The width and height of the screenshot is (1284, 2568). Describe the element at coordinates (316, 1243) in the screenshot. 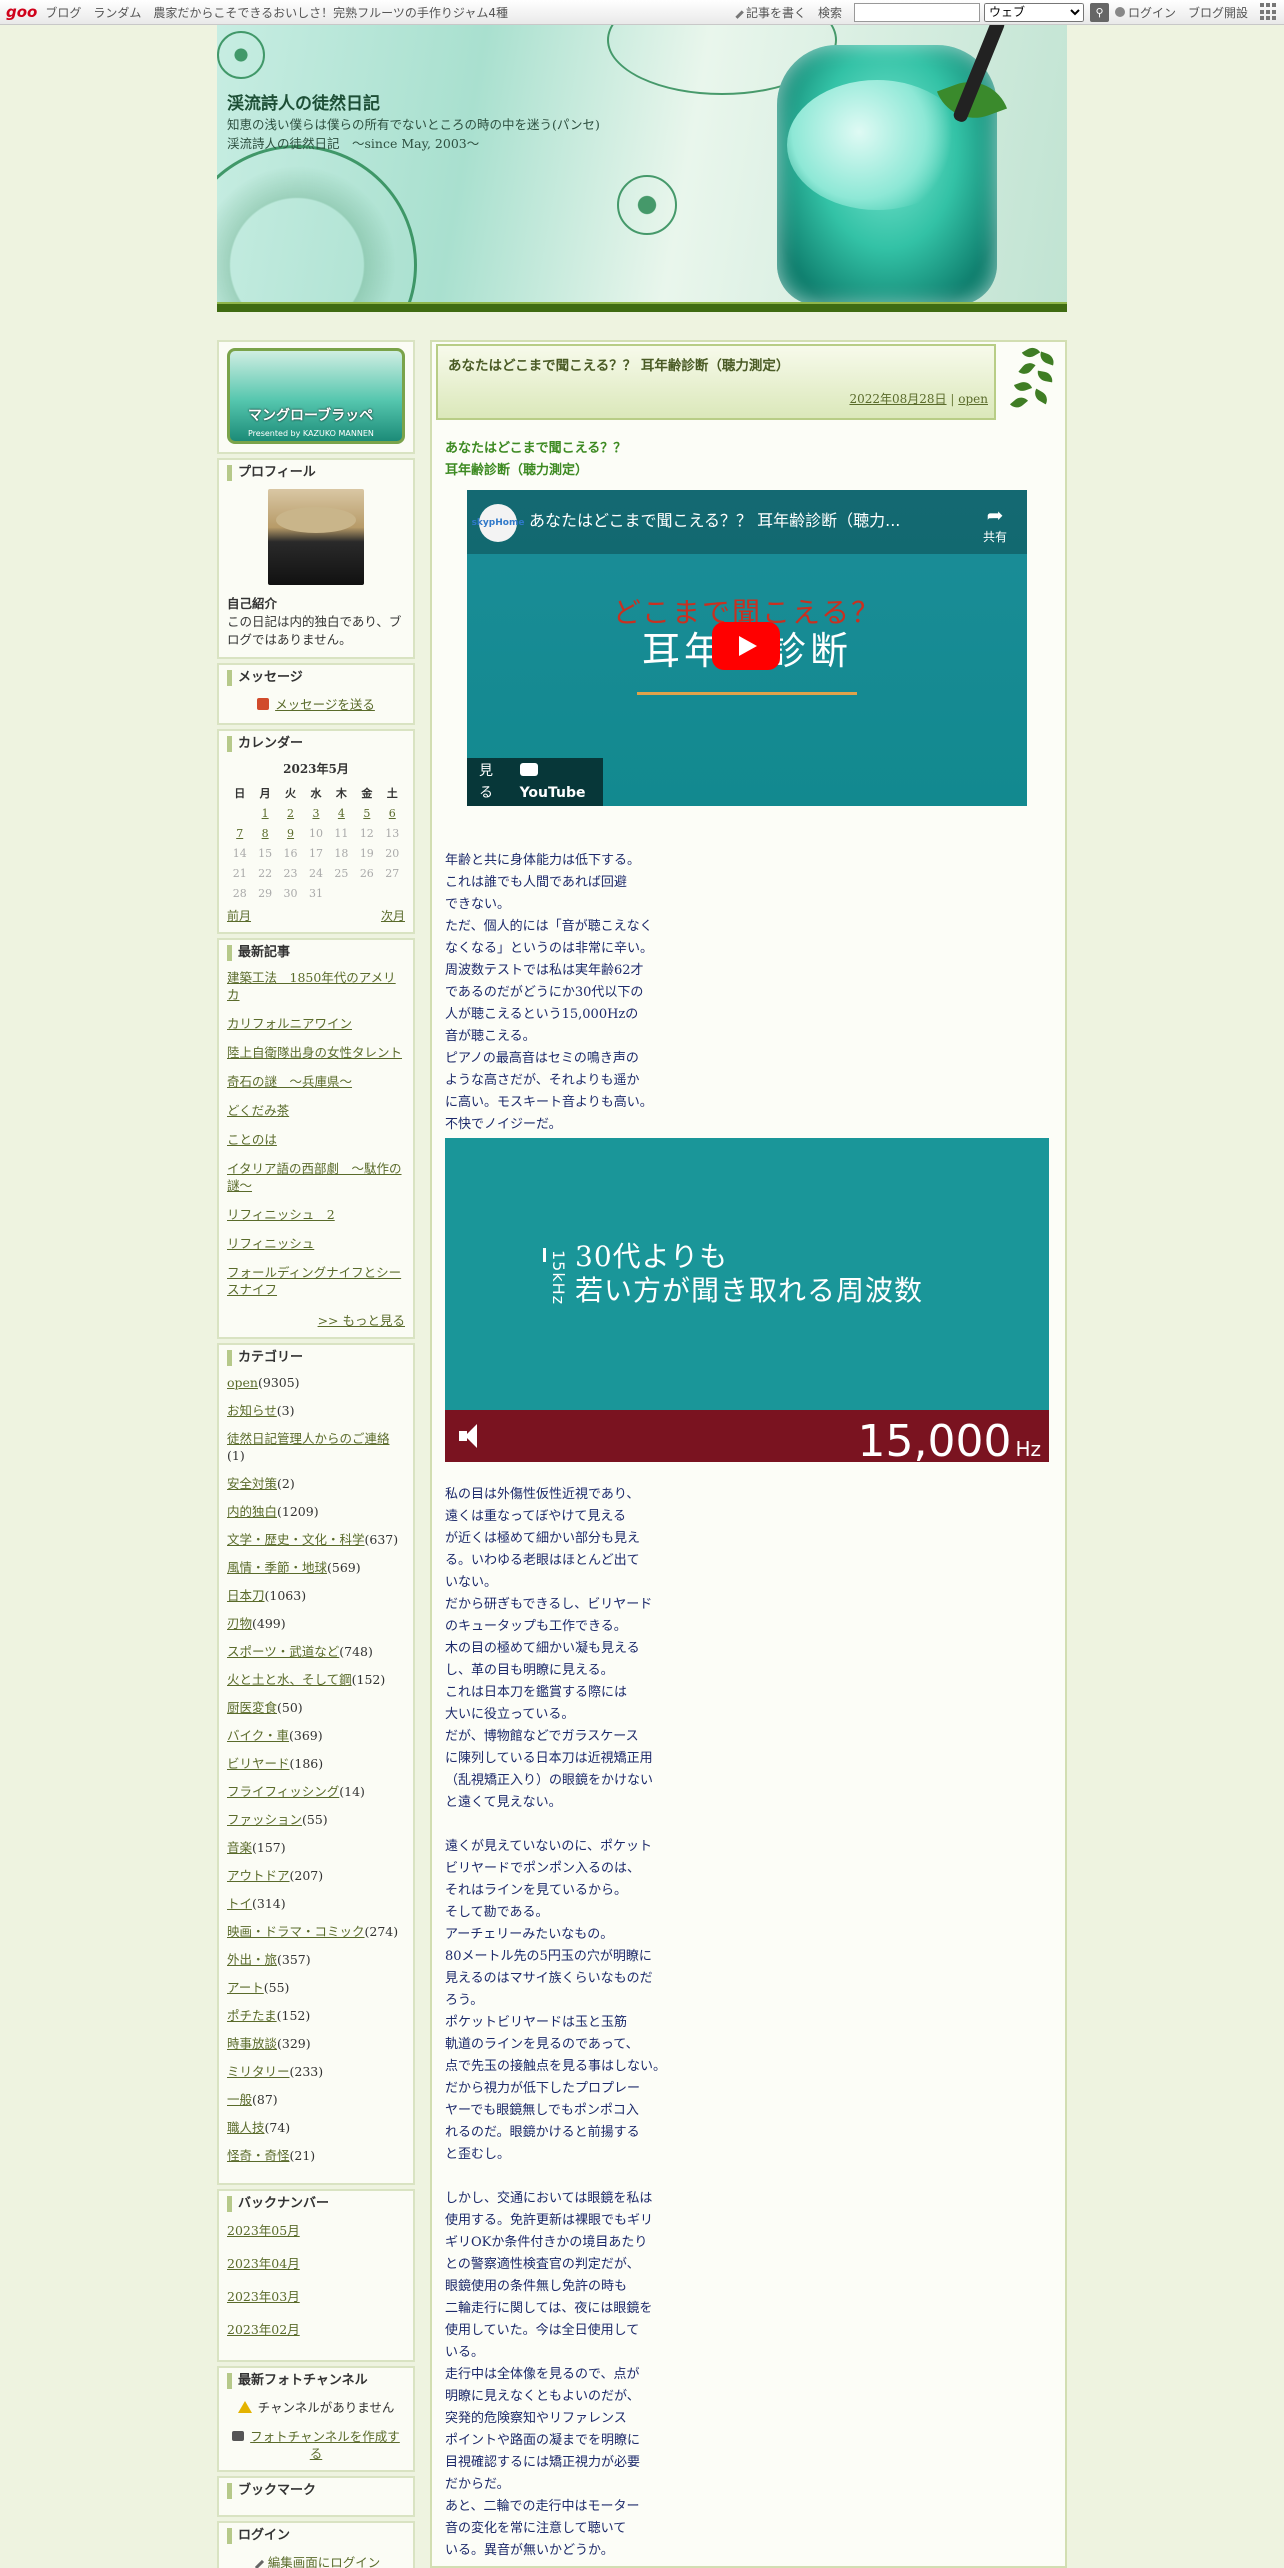

I see `recent-post-link: リフィニッシュ` at that location.